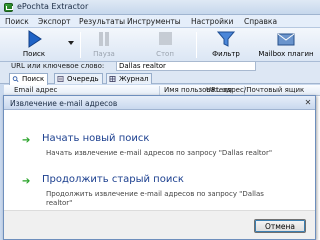  What do you see at coordinates (64, 103) in the screenshot?
I see `dialog-title: Извлечение e-mail адресов` at bounding box center [64, 103].